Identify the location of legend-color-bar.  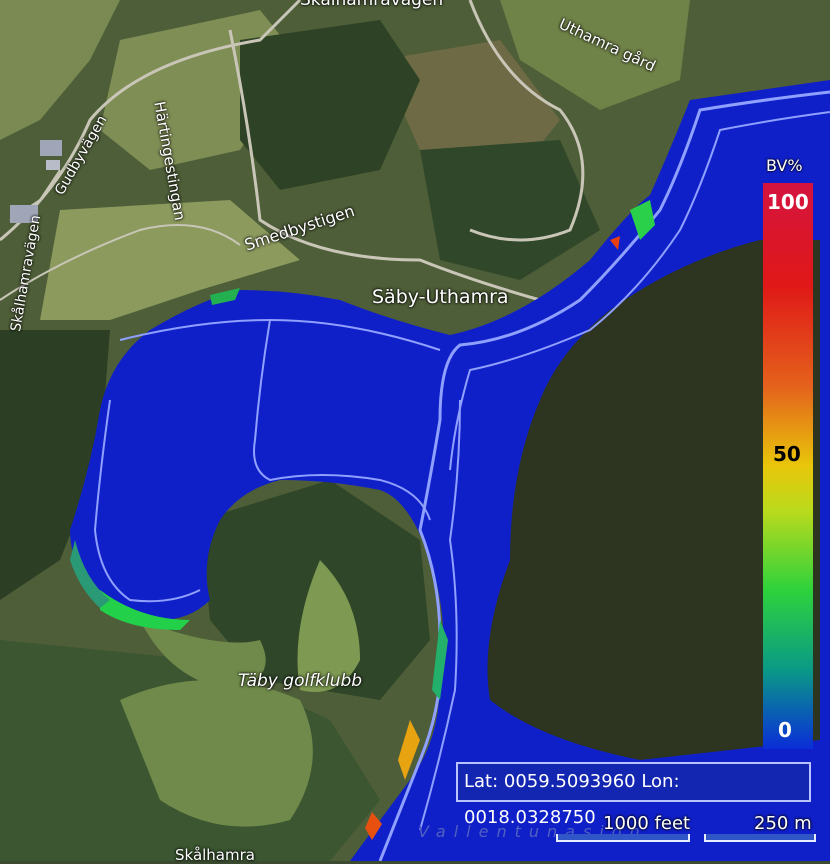
(788, 466).